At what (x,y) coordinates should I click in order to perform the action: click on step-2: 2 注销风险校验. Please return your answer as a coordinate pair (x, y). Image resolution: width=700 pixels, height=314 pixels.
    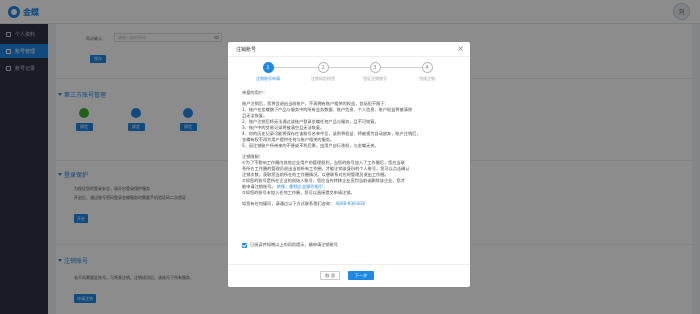
    Looking at the image, I should click on (323, 72).